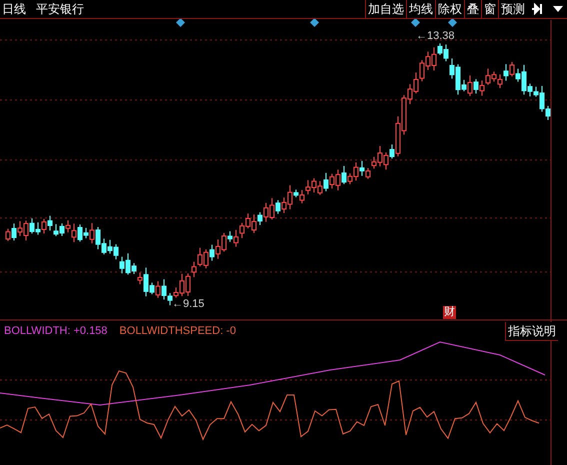 This screenshot has height=465, width=567. What do you see at coordinates (60, 9) in the screenshot?
I see `stock-name: 平安银行` at bounding box center [60, 9].